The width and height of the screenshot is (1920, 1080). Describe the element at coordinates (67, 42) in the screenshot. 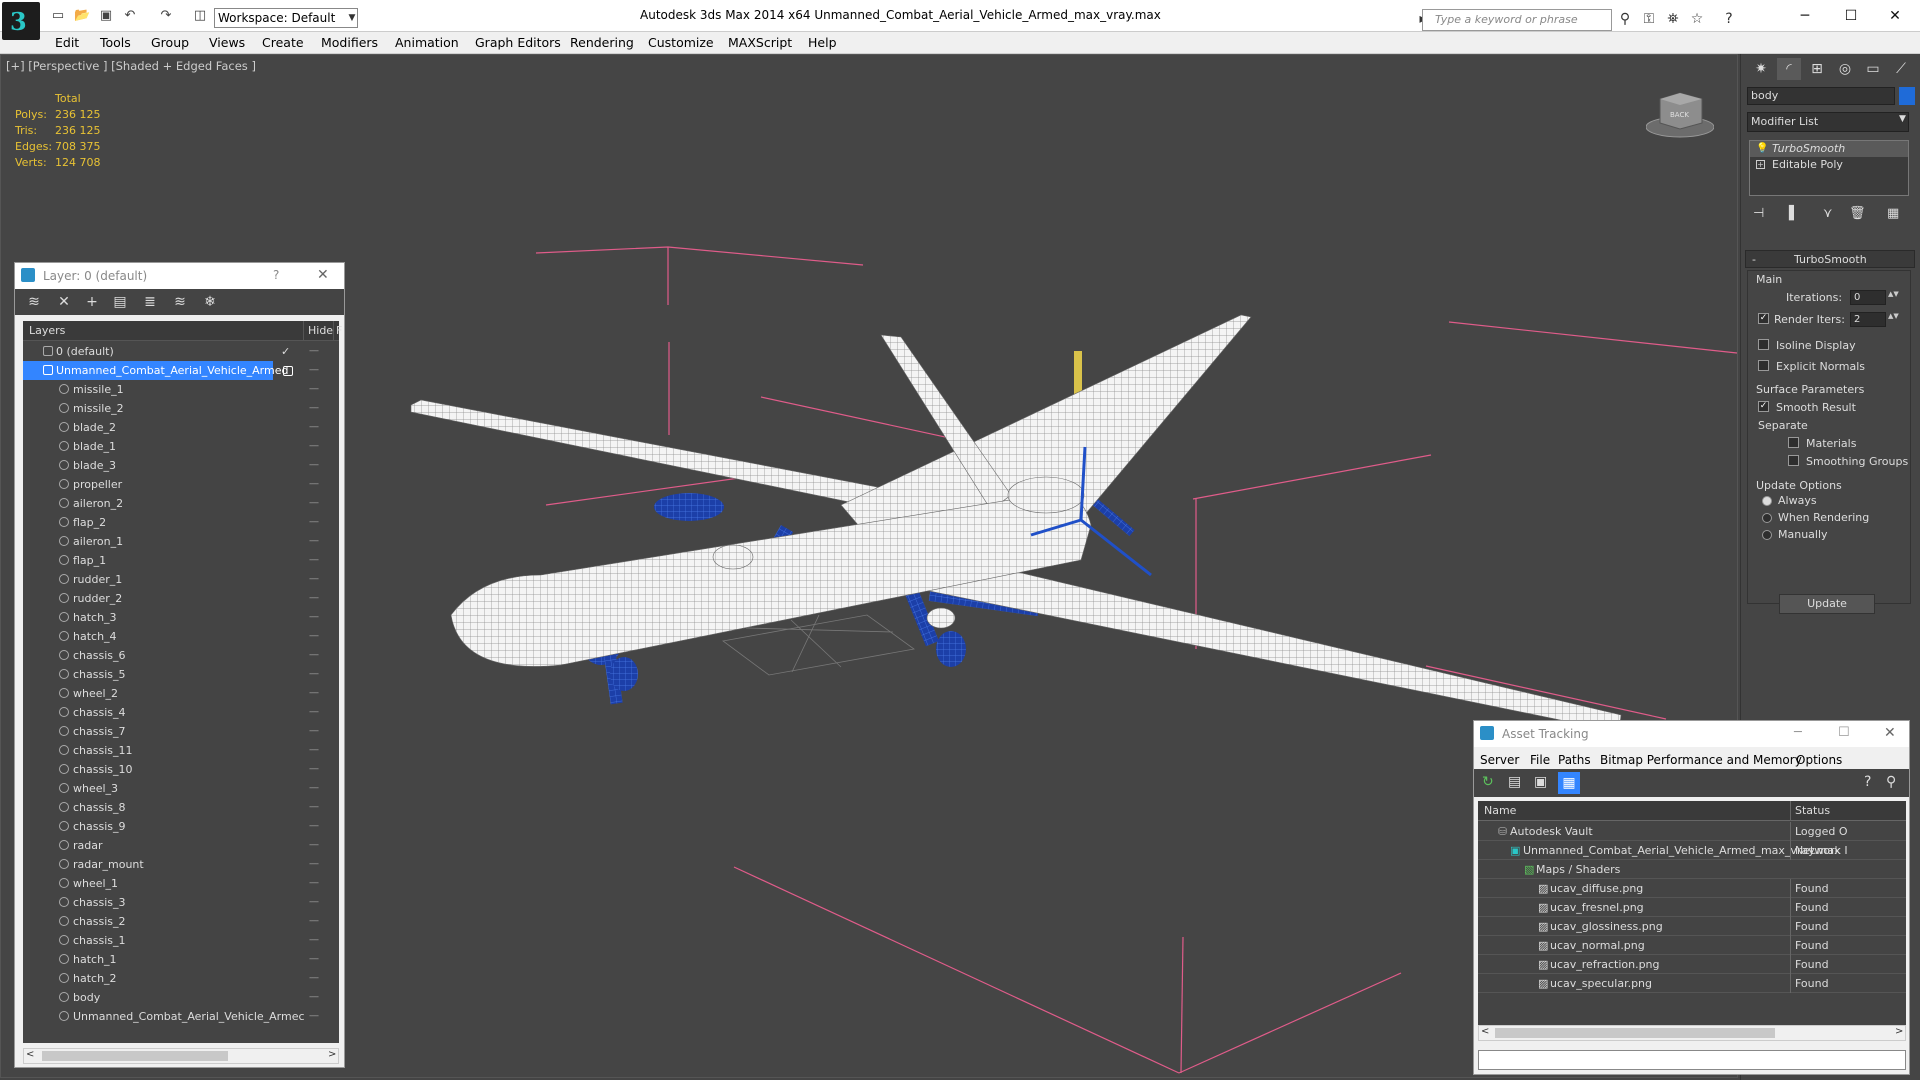

I see `menu-edit: Edit` at that location.